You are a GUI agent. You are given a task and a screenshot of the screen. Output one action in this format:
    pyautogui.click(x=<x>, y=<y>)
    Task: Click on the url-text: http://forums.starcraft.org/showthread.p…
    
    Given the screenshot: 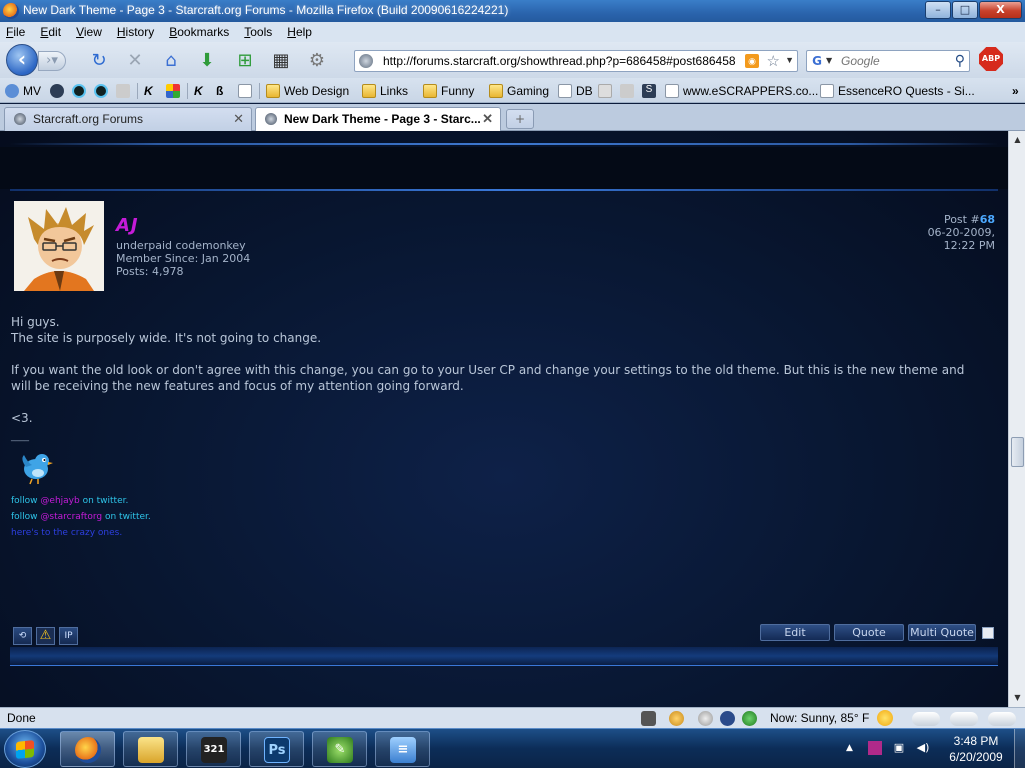 What is the action you would take?
    pyautogui.click(x=559, y=61)
    